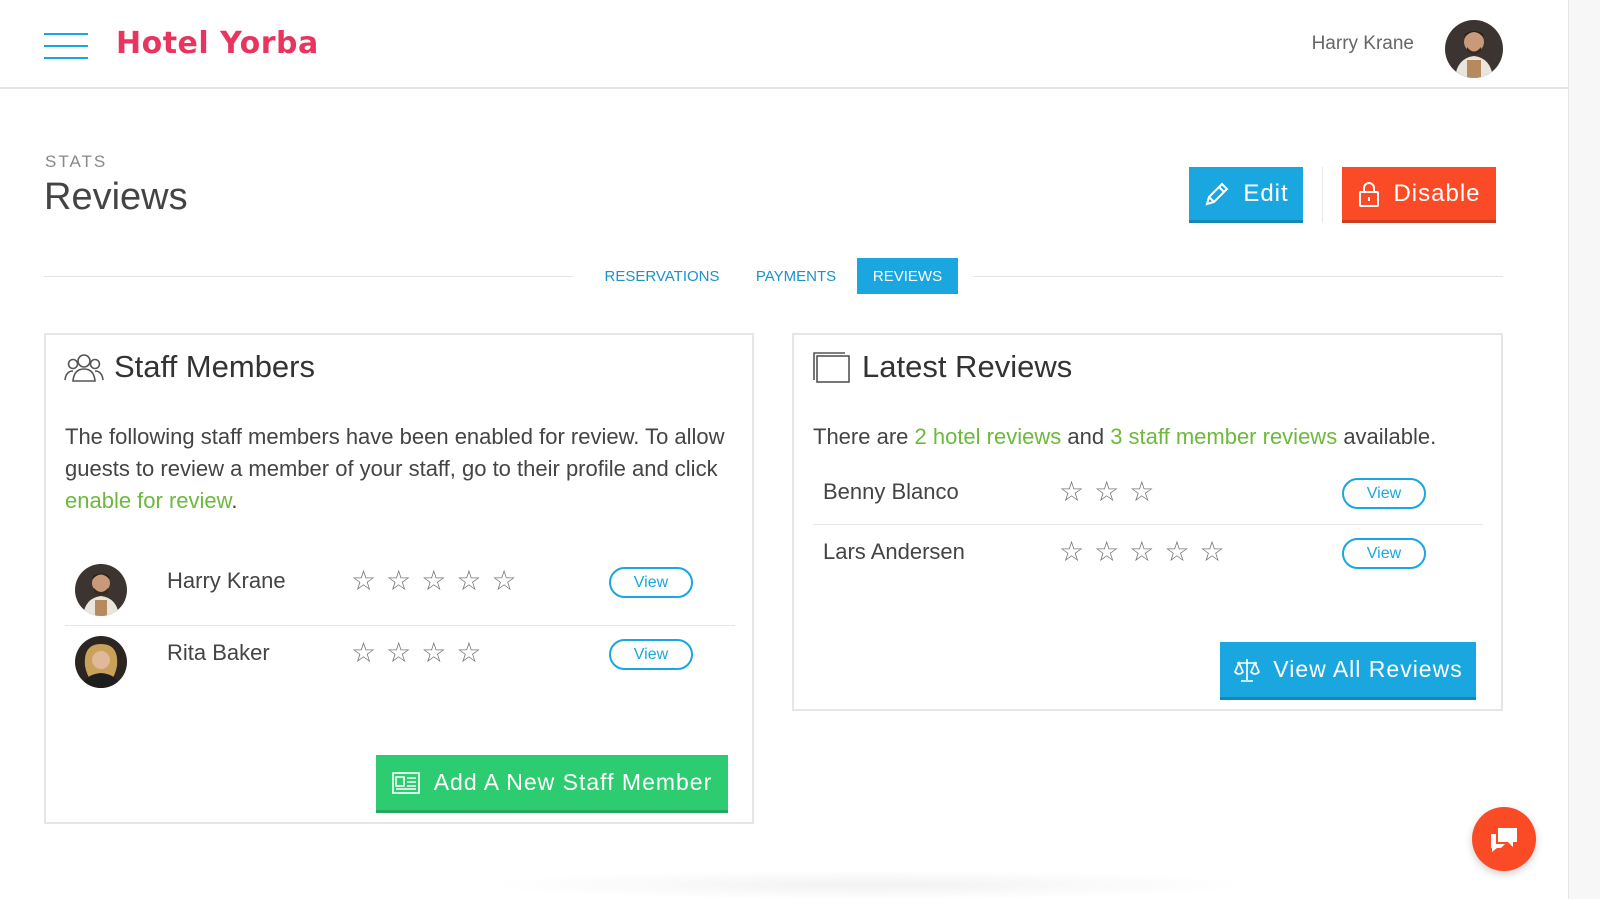  I want to click on staff-rating-stars: ☆ ☆ ☆ ☆, so click(416, 653).